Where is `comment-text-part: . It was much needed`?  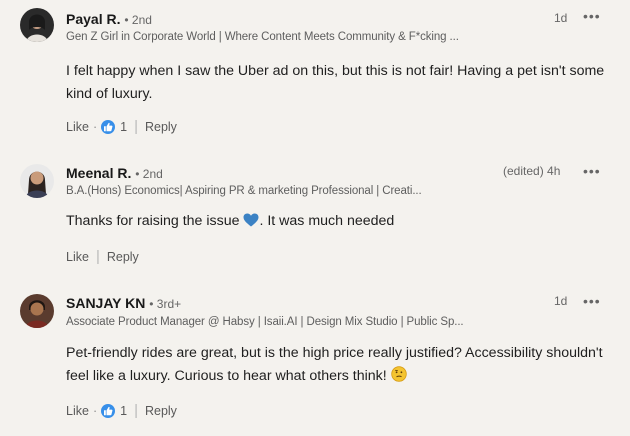
comment-text-part: . It was much needed is located at coordinates (327, 221).